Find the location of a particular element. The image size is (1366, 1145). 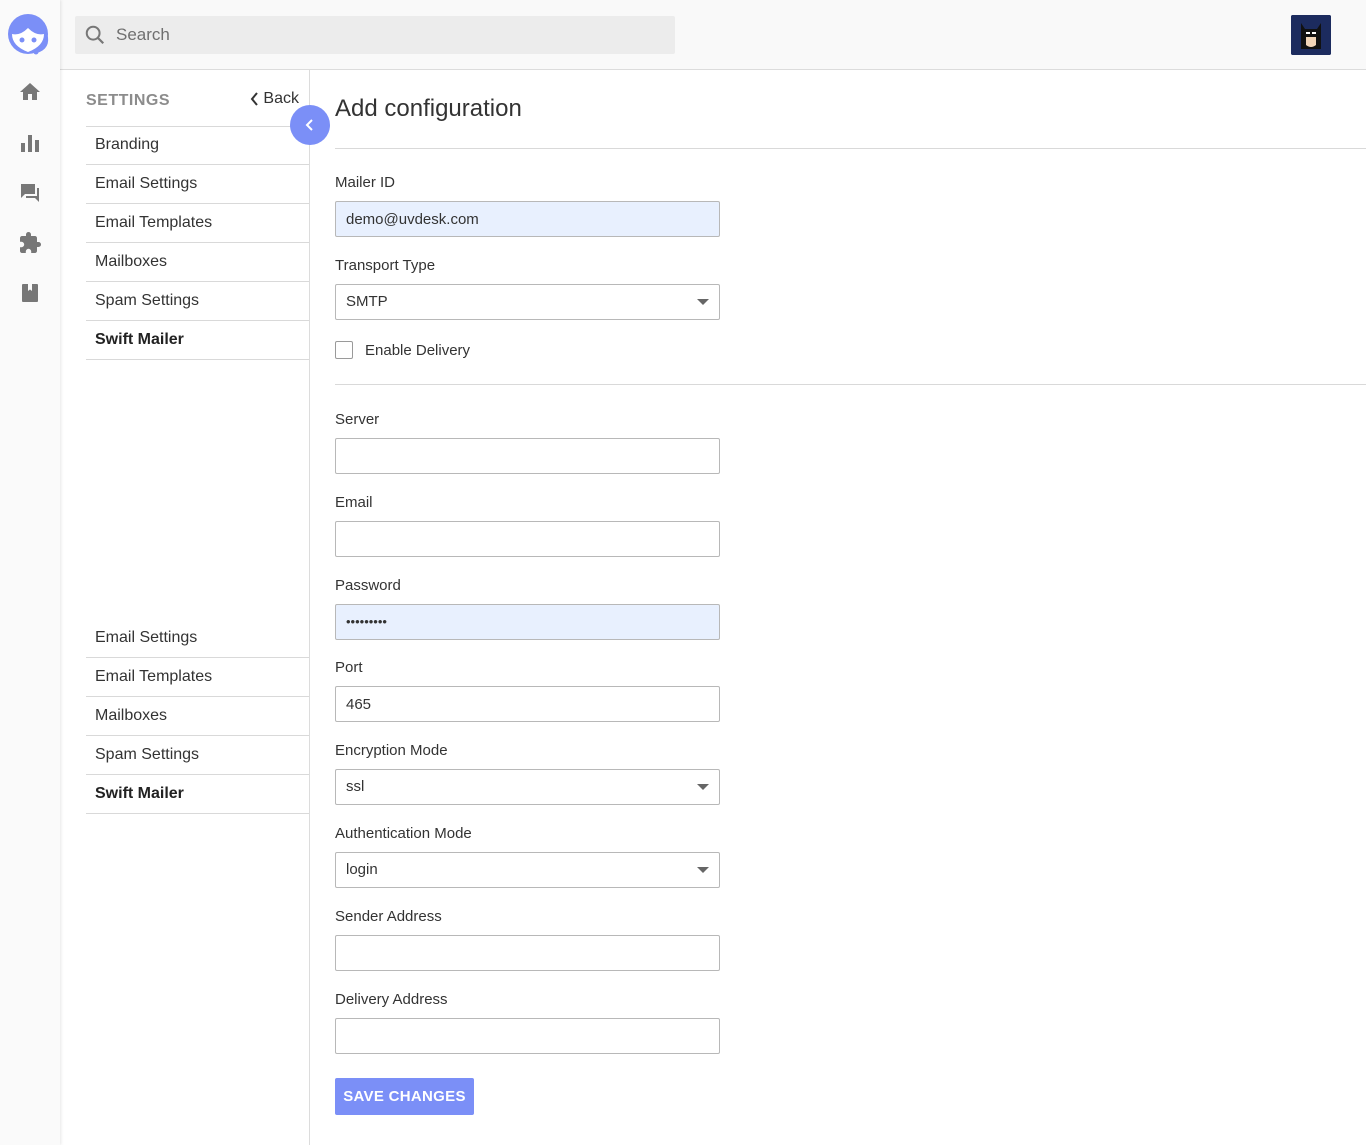

settings-title: SETTINGS is located at coordinates (128, 100).